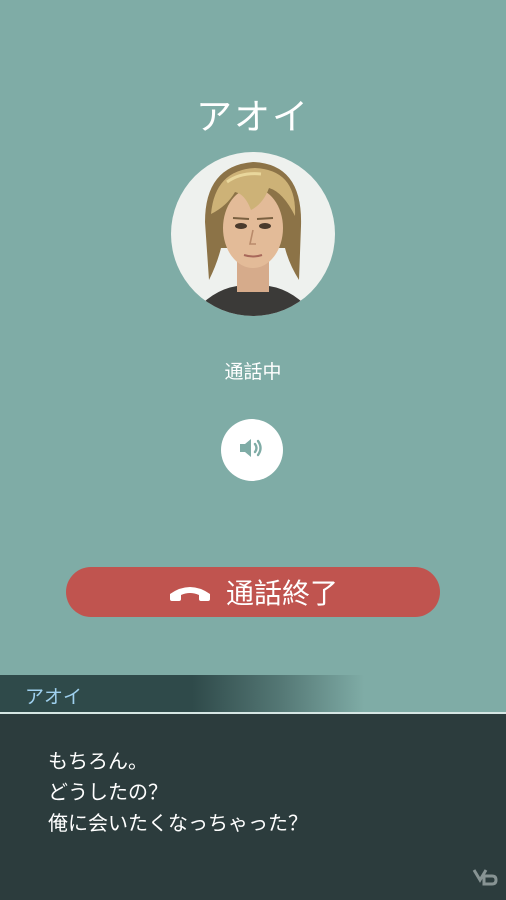 This screenshot has height=900, width=506. I want to click on speaker-icon, so click(252, 450).